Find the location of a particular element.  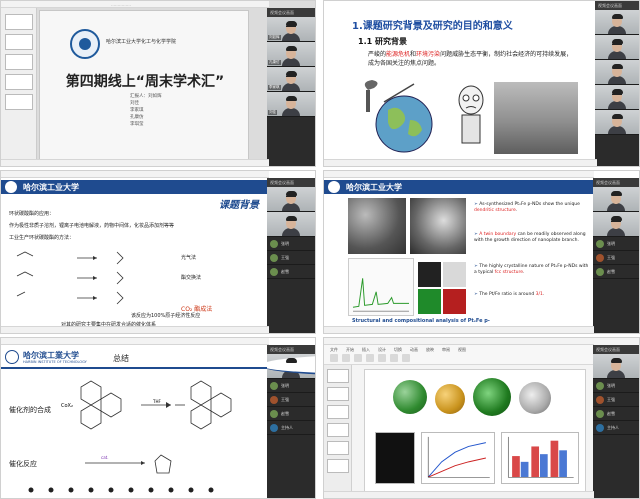

participant-video-tile: 刘佳 is located at coordinates (291, 104).